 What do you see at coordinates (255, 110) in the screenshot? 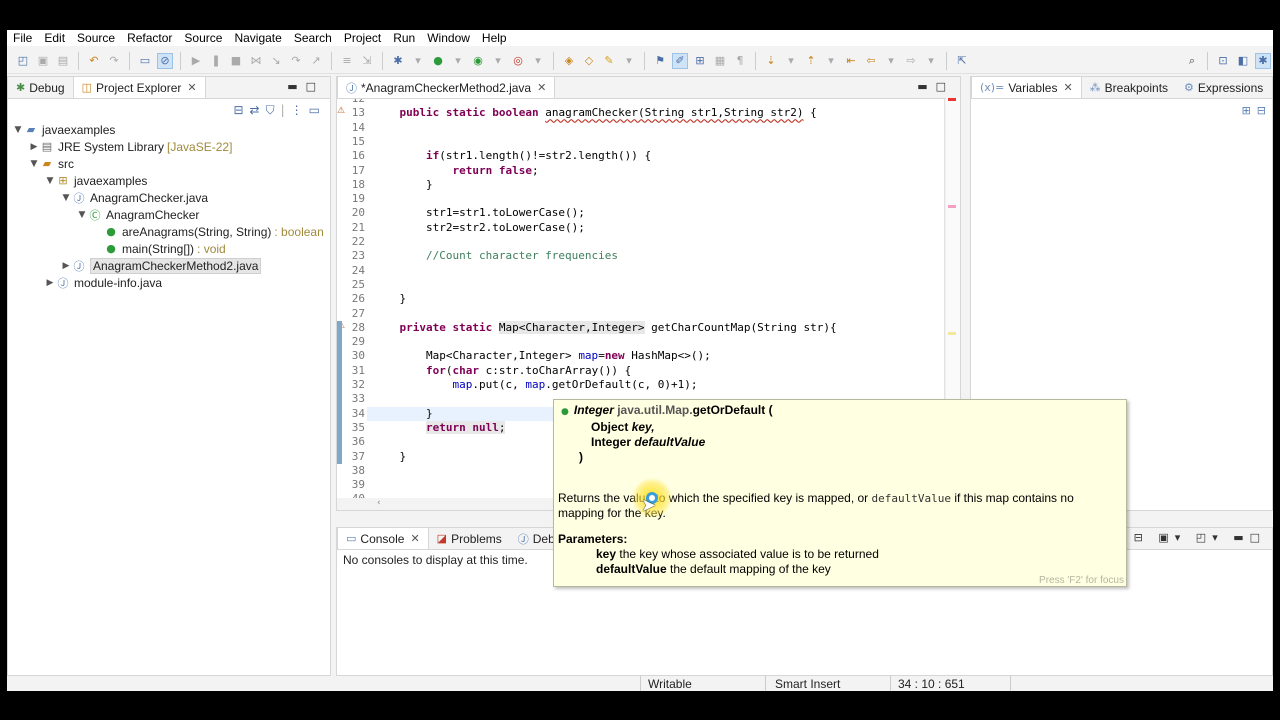
I see `link-with-editor-icon: ⇄` at bounding box center [255, 110].